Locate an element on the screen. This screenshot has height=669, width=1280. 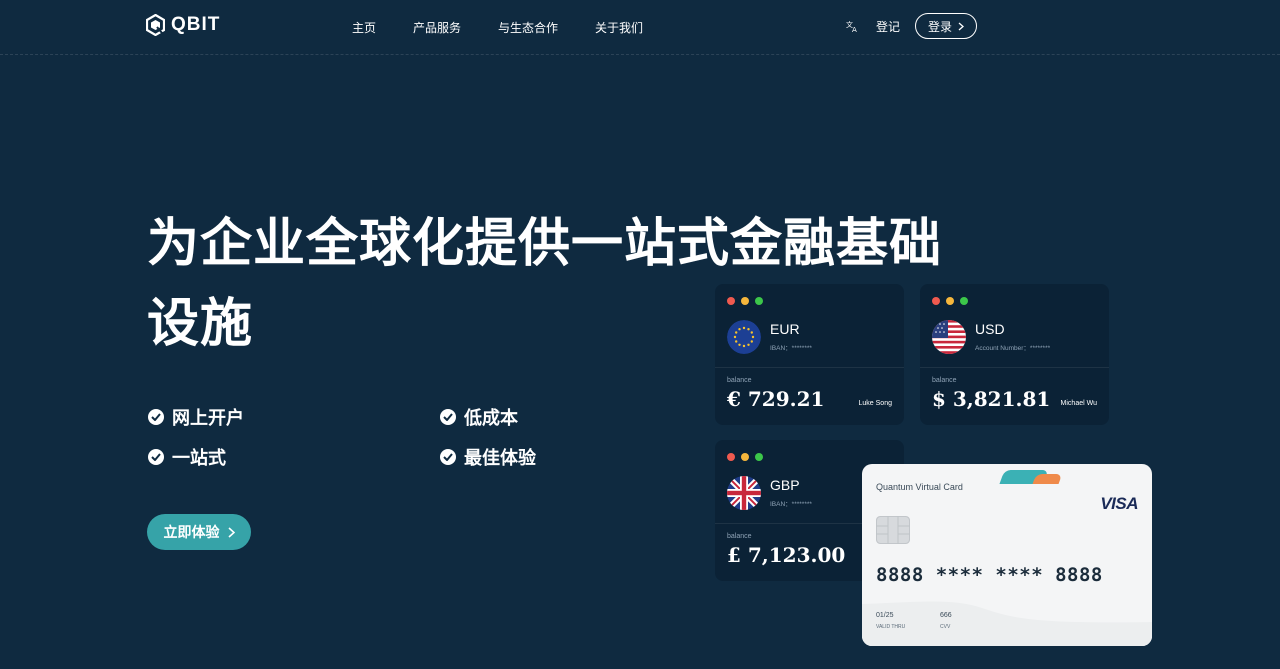
hero-title-line1: 为企业全球化提供一站式金融基础 is located at coordinates (545, 244).